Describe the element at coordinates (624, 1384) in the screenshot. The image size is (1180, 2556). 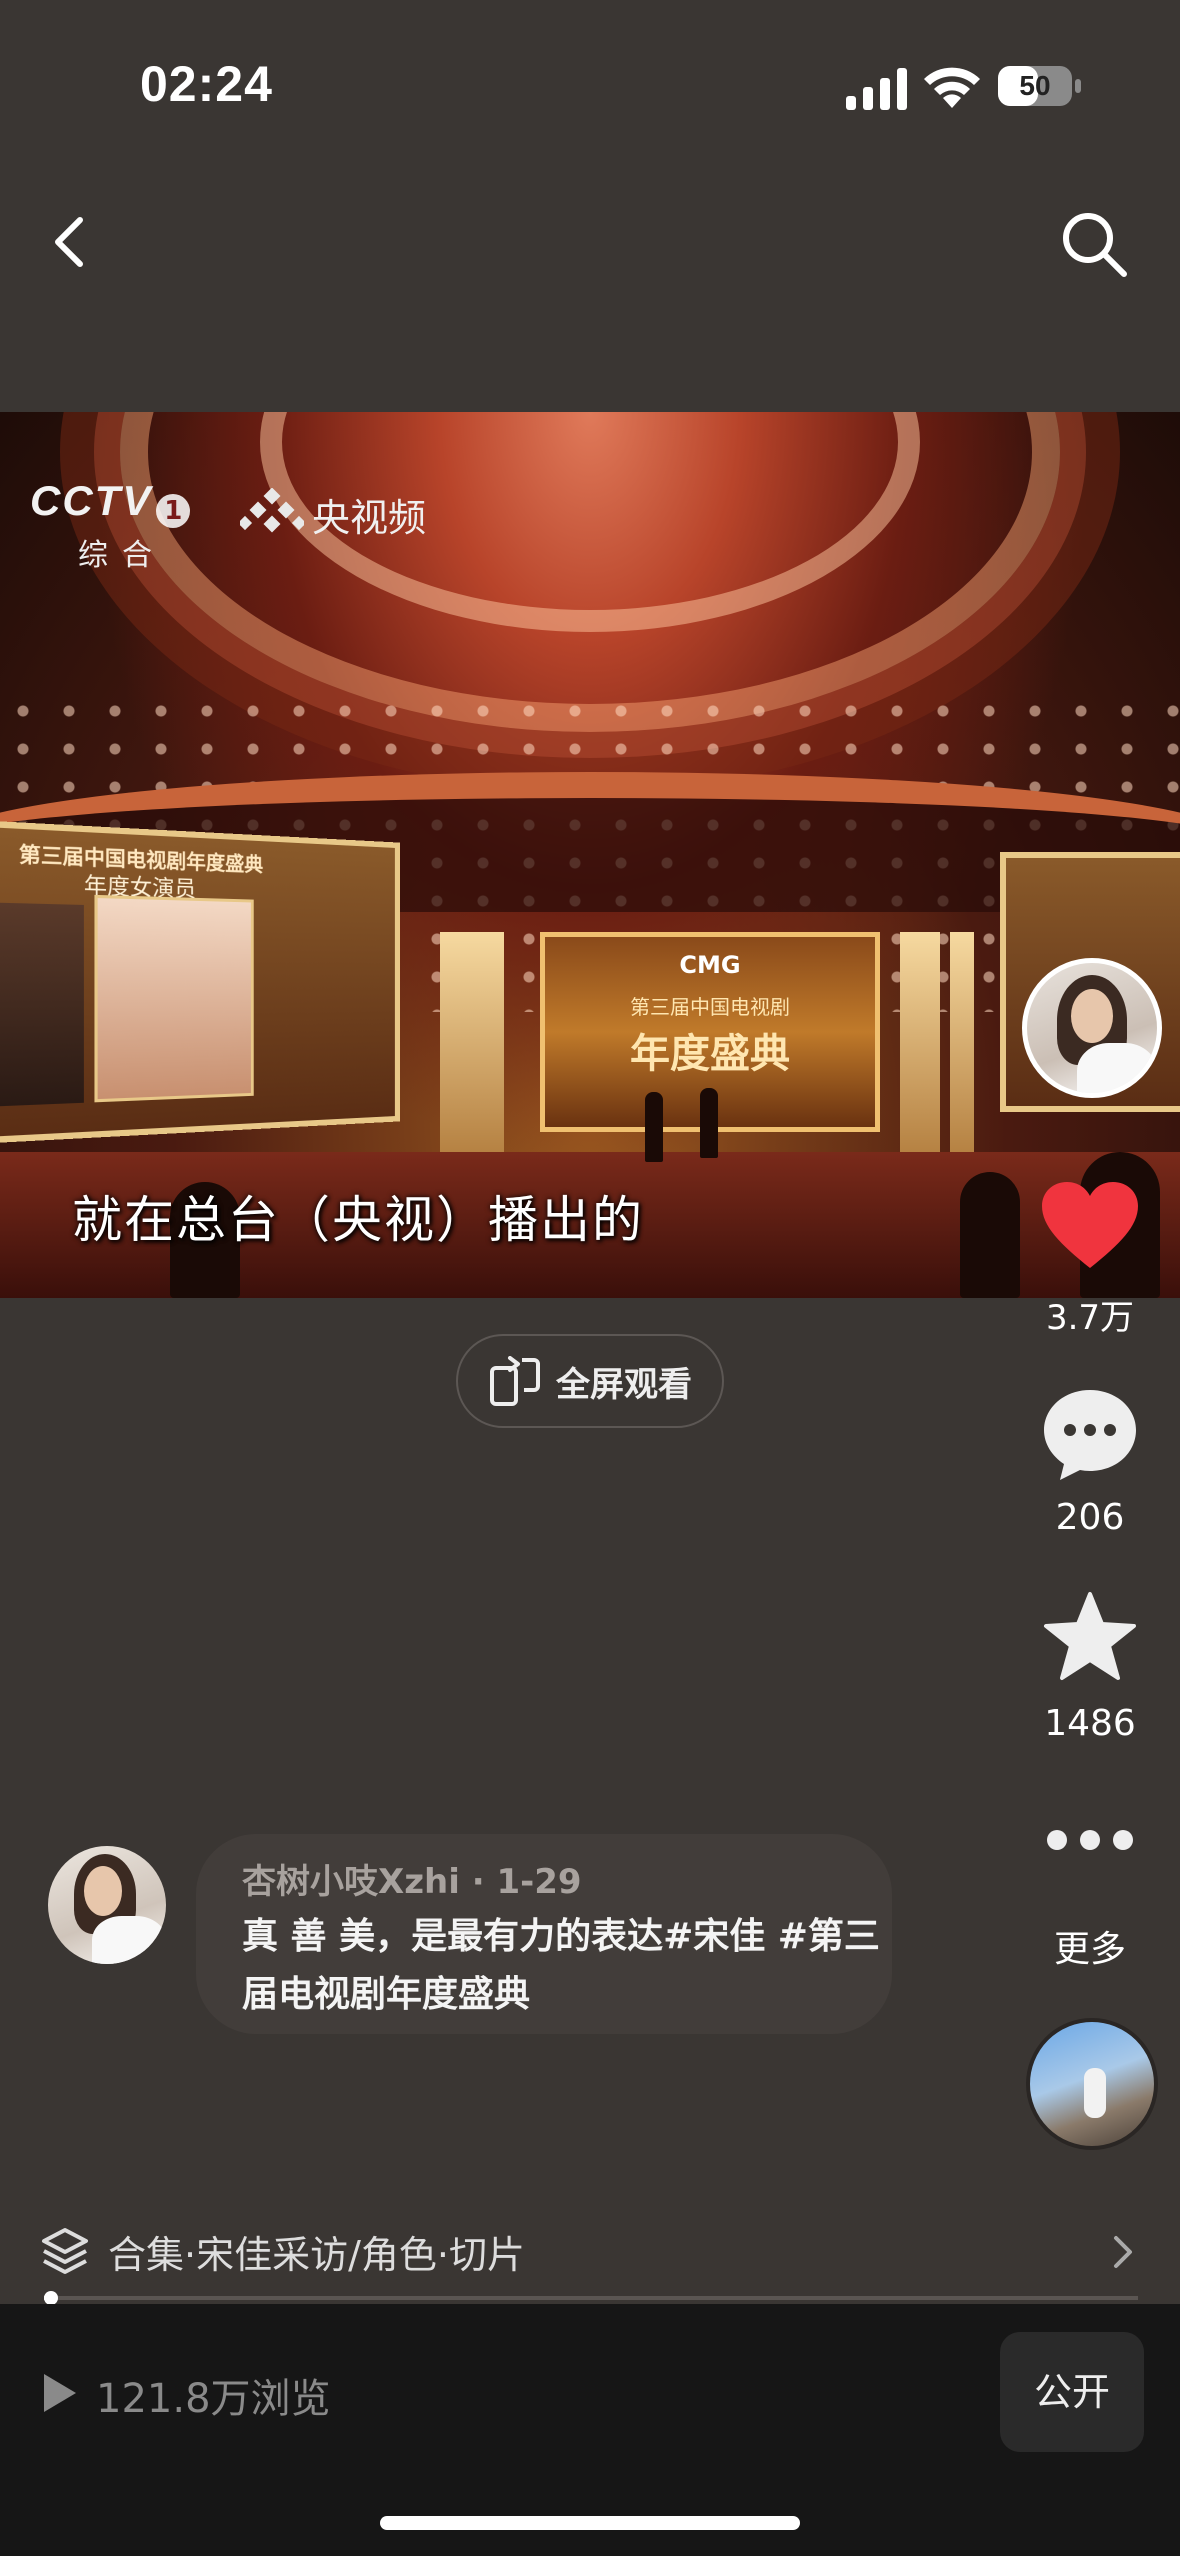
I see `fullscreen-label: 全屏观看` at that location.